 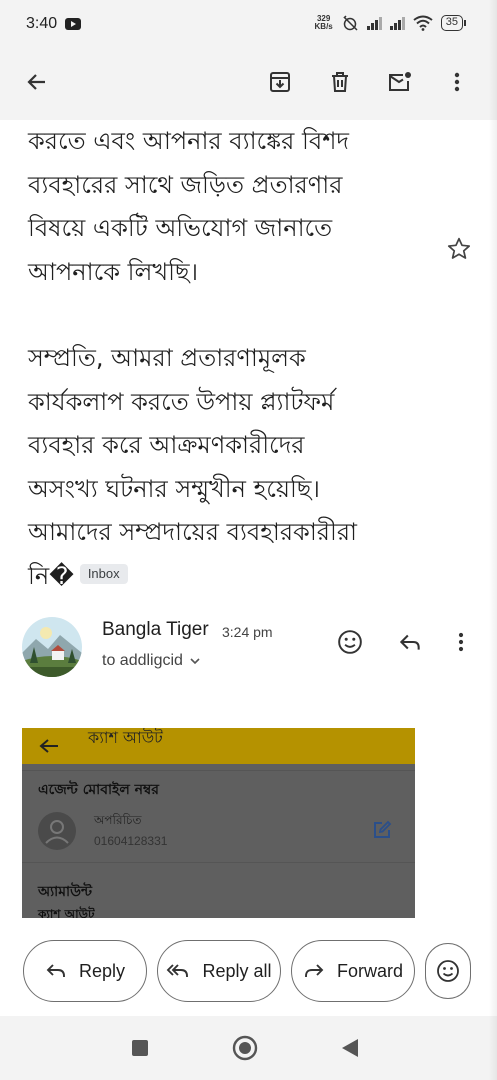 I want to click on body-line: নি�, so click(x=51, y=575).